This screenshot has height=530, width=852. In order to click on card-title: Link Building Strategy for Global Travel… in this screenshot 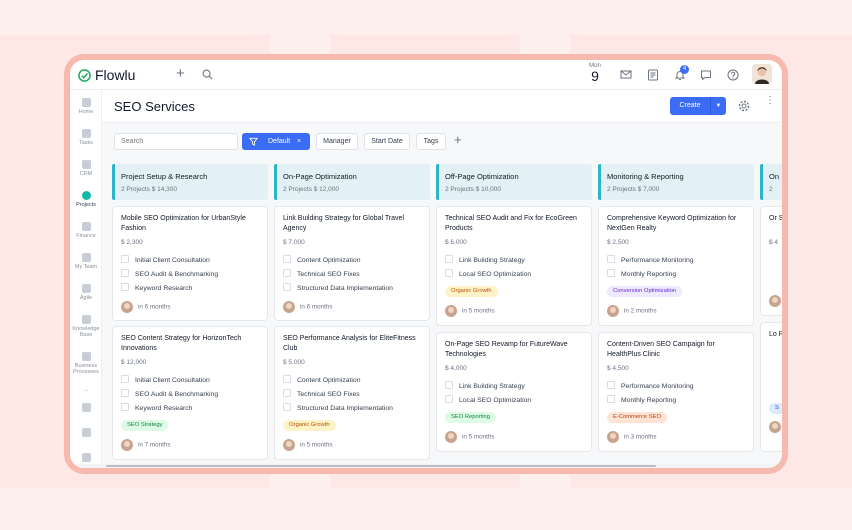, I will do `click(353, 224)`.